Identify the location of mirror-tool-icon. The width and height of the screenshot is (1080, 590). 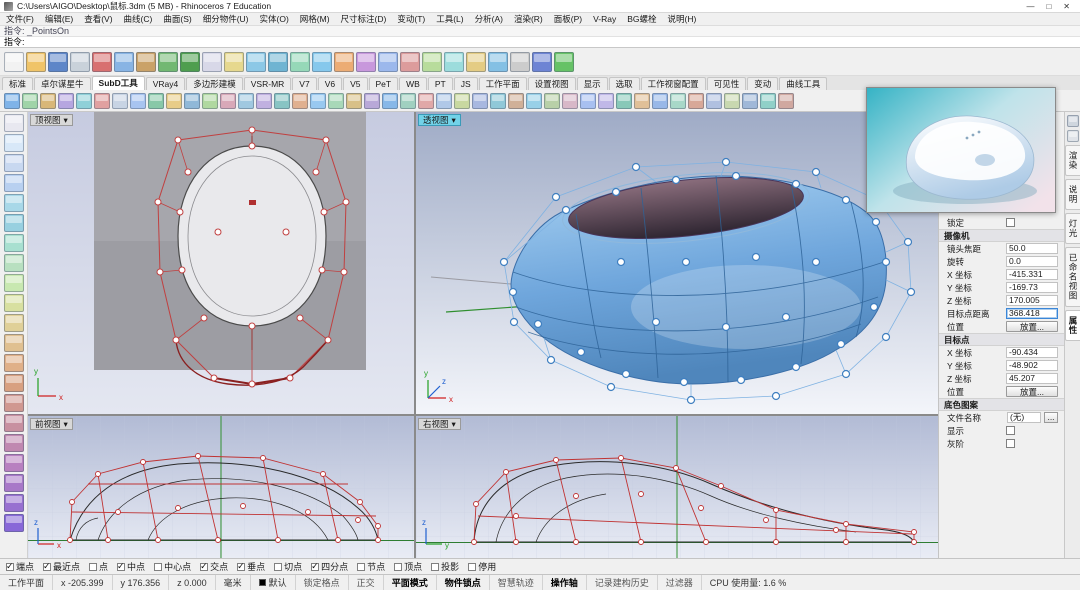
(660, 100).